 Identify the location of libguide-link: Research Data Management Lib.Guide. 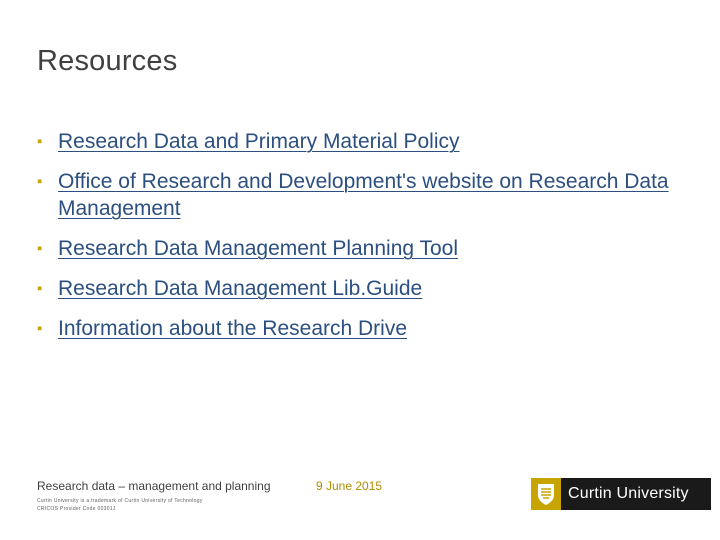
(240, 288).